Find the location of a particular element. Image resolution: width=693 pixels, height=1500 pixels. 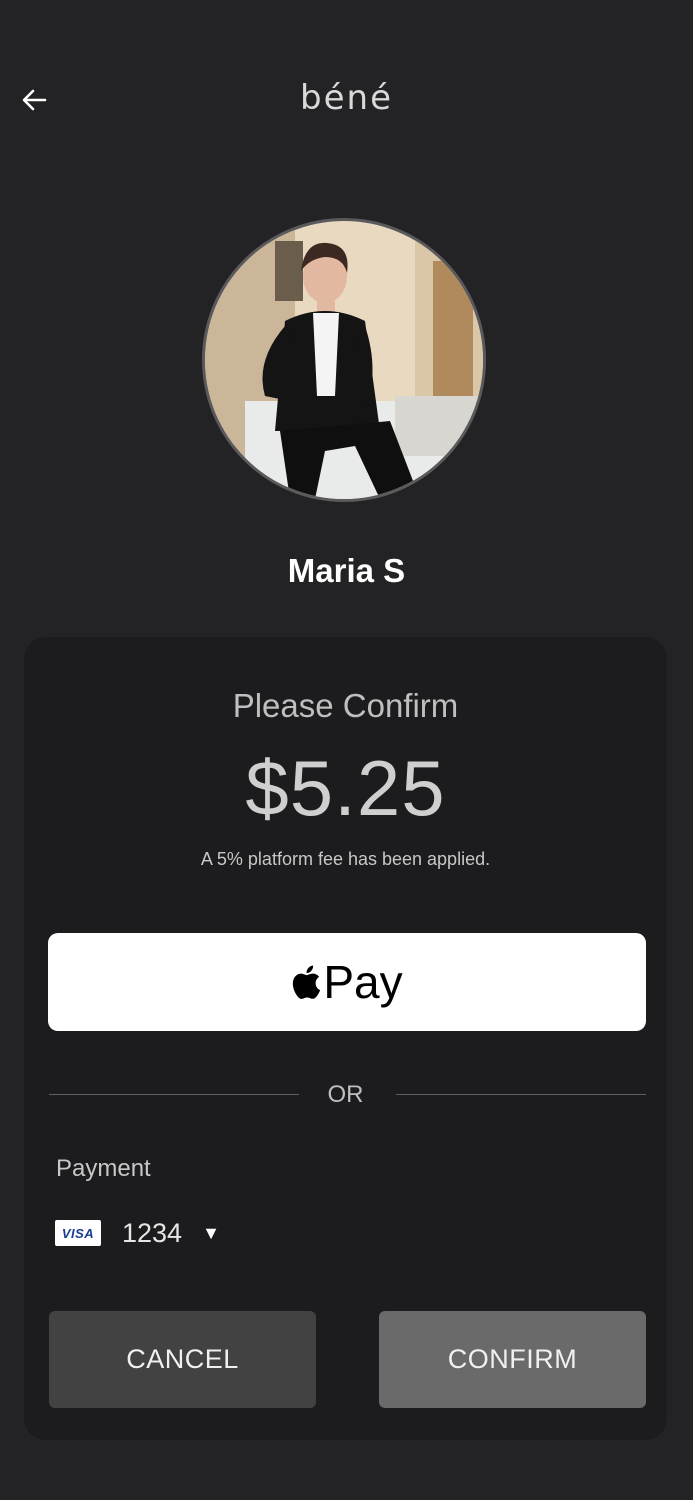

apple-icon is located at coordinates (307, 982).